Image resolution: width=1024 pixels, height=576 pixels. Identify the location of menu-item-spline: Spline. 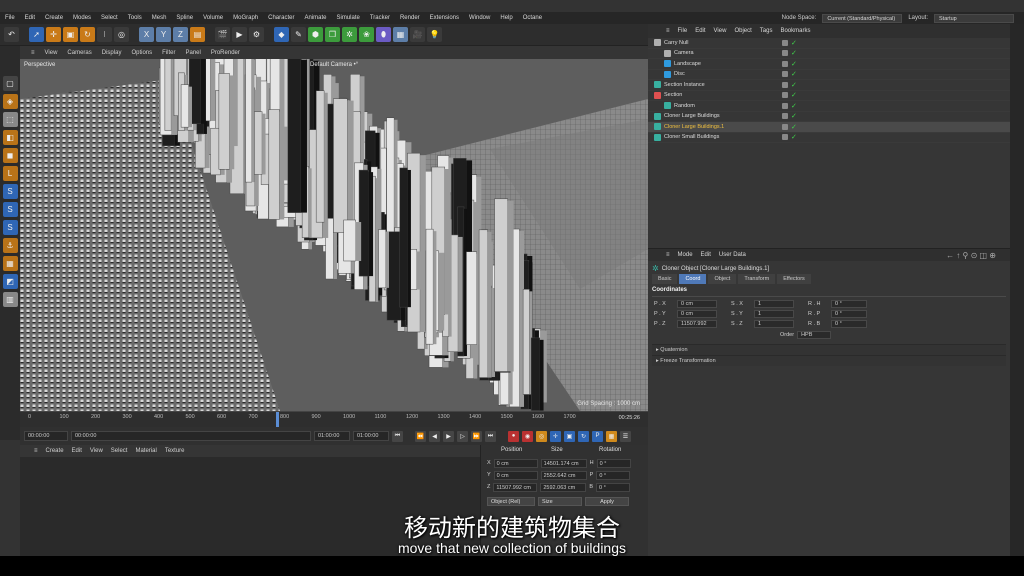
(184, 18).